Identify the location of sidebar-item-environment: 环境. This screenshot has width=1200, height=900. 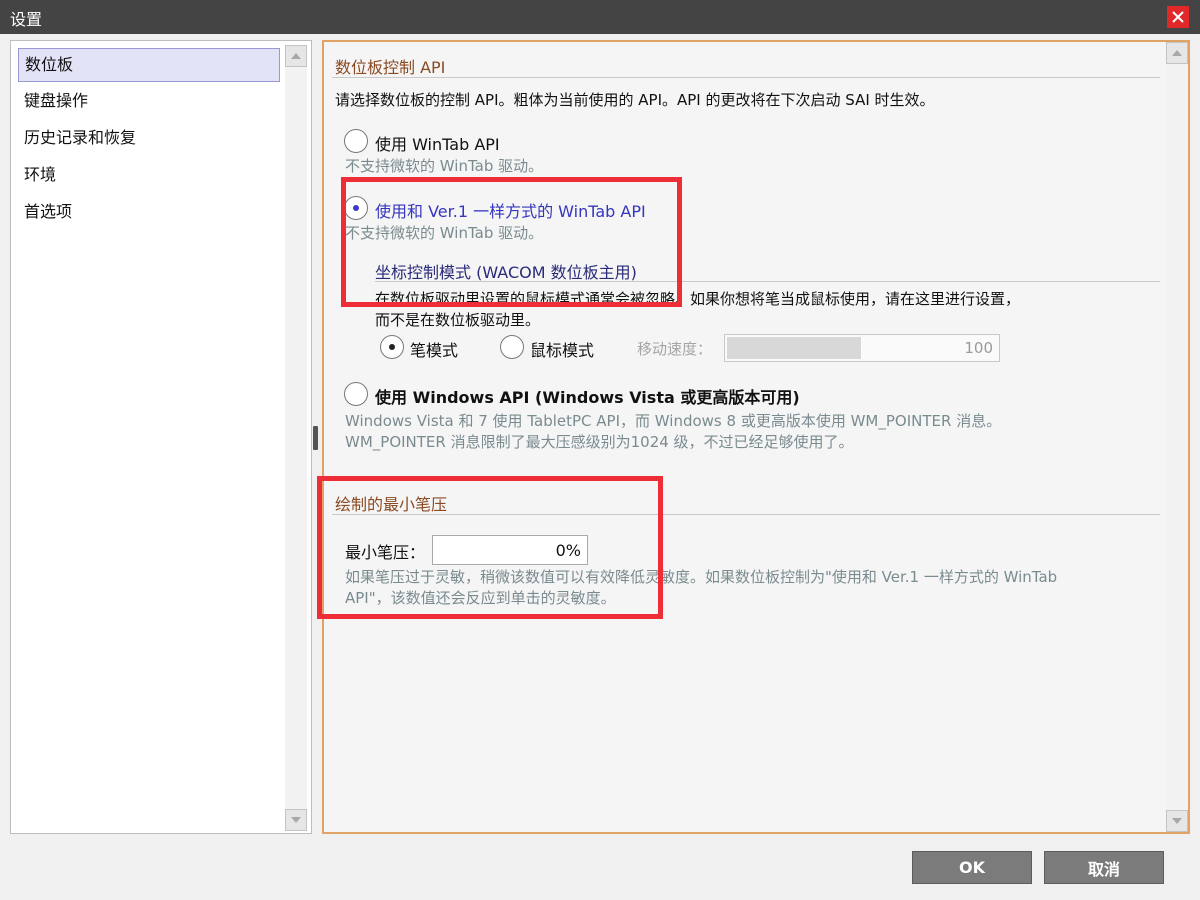
(149, 176).